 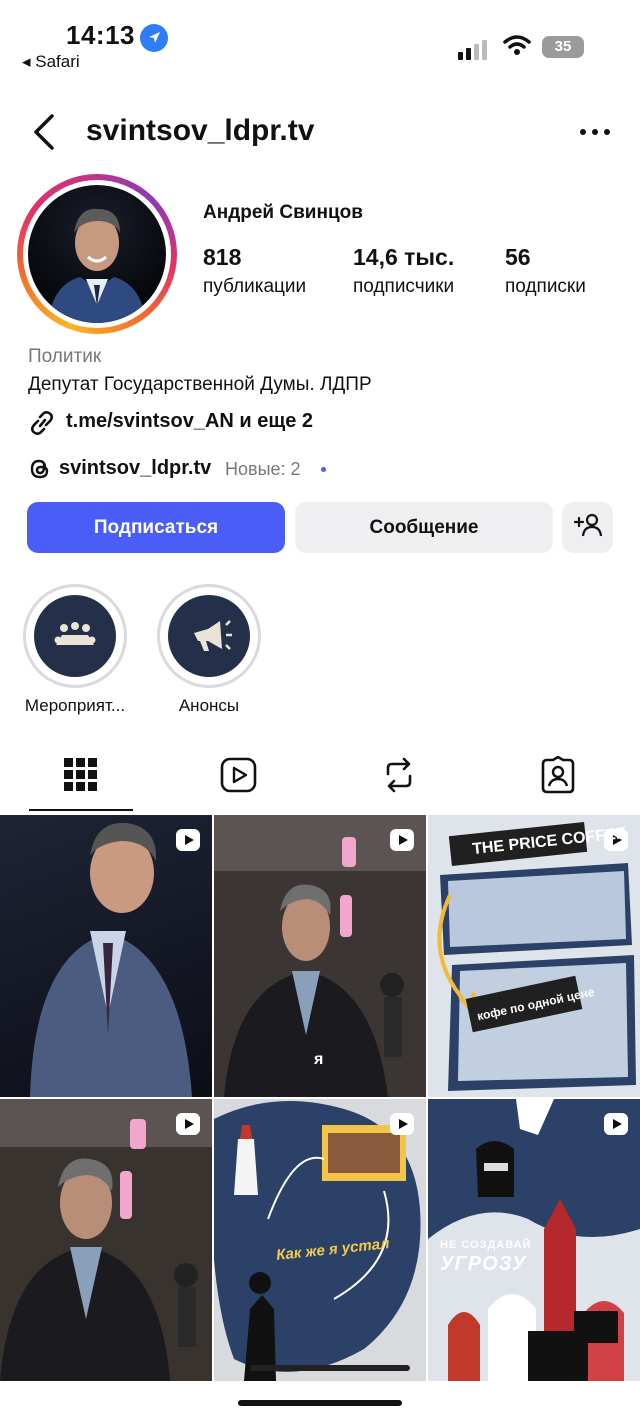 What do you see at coordinates (81, 810) in the screenshot?
I see `active-tab-indicator` at bounding box center [81, 810].